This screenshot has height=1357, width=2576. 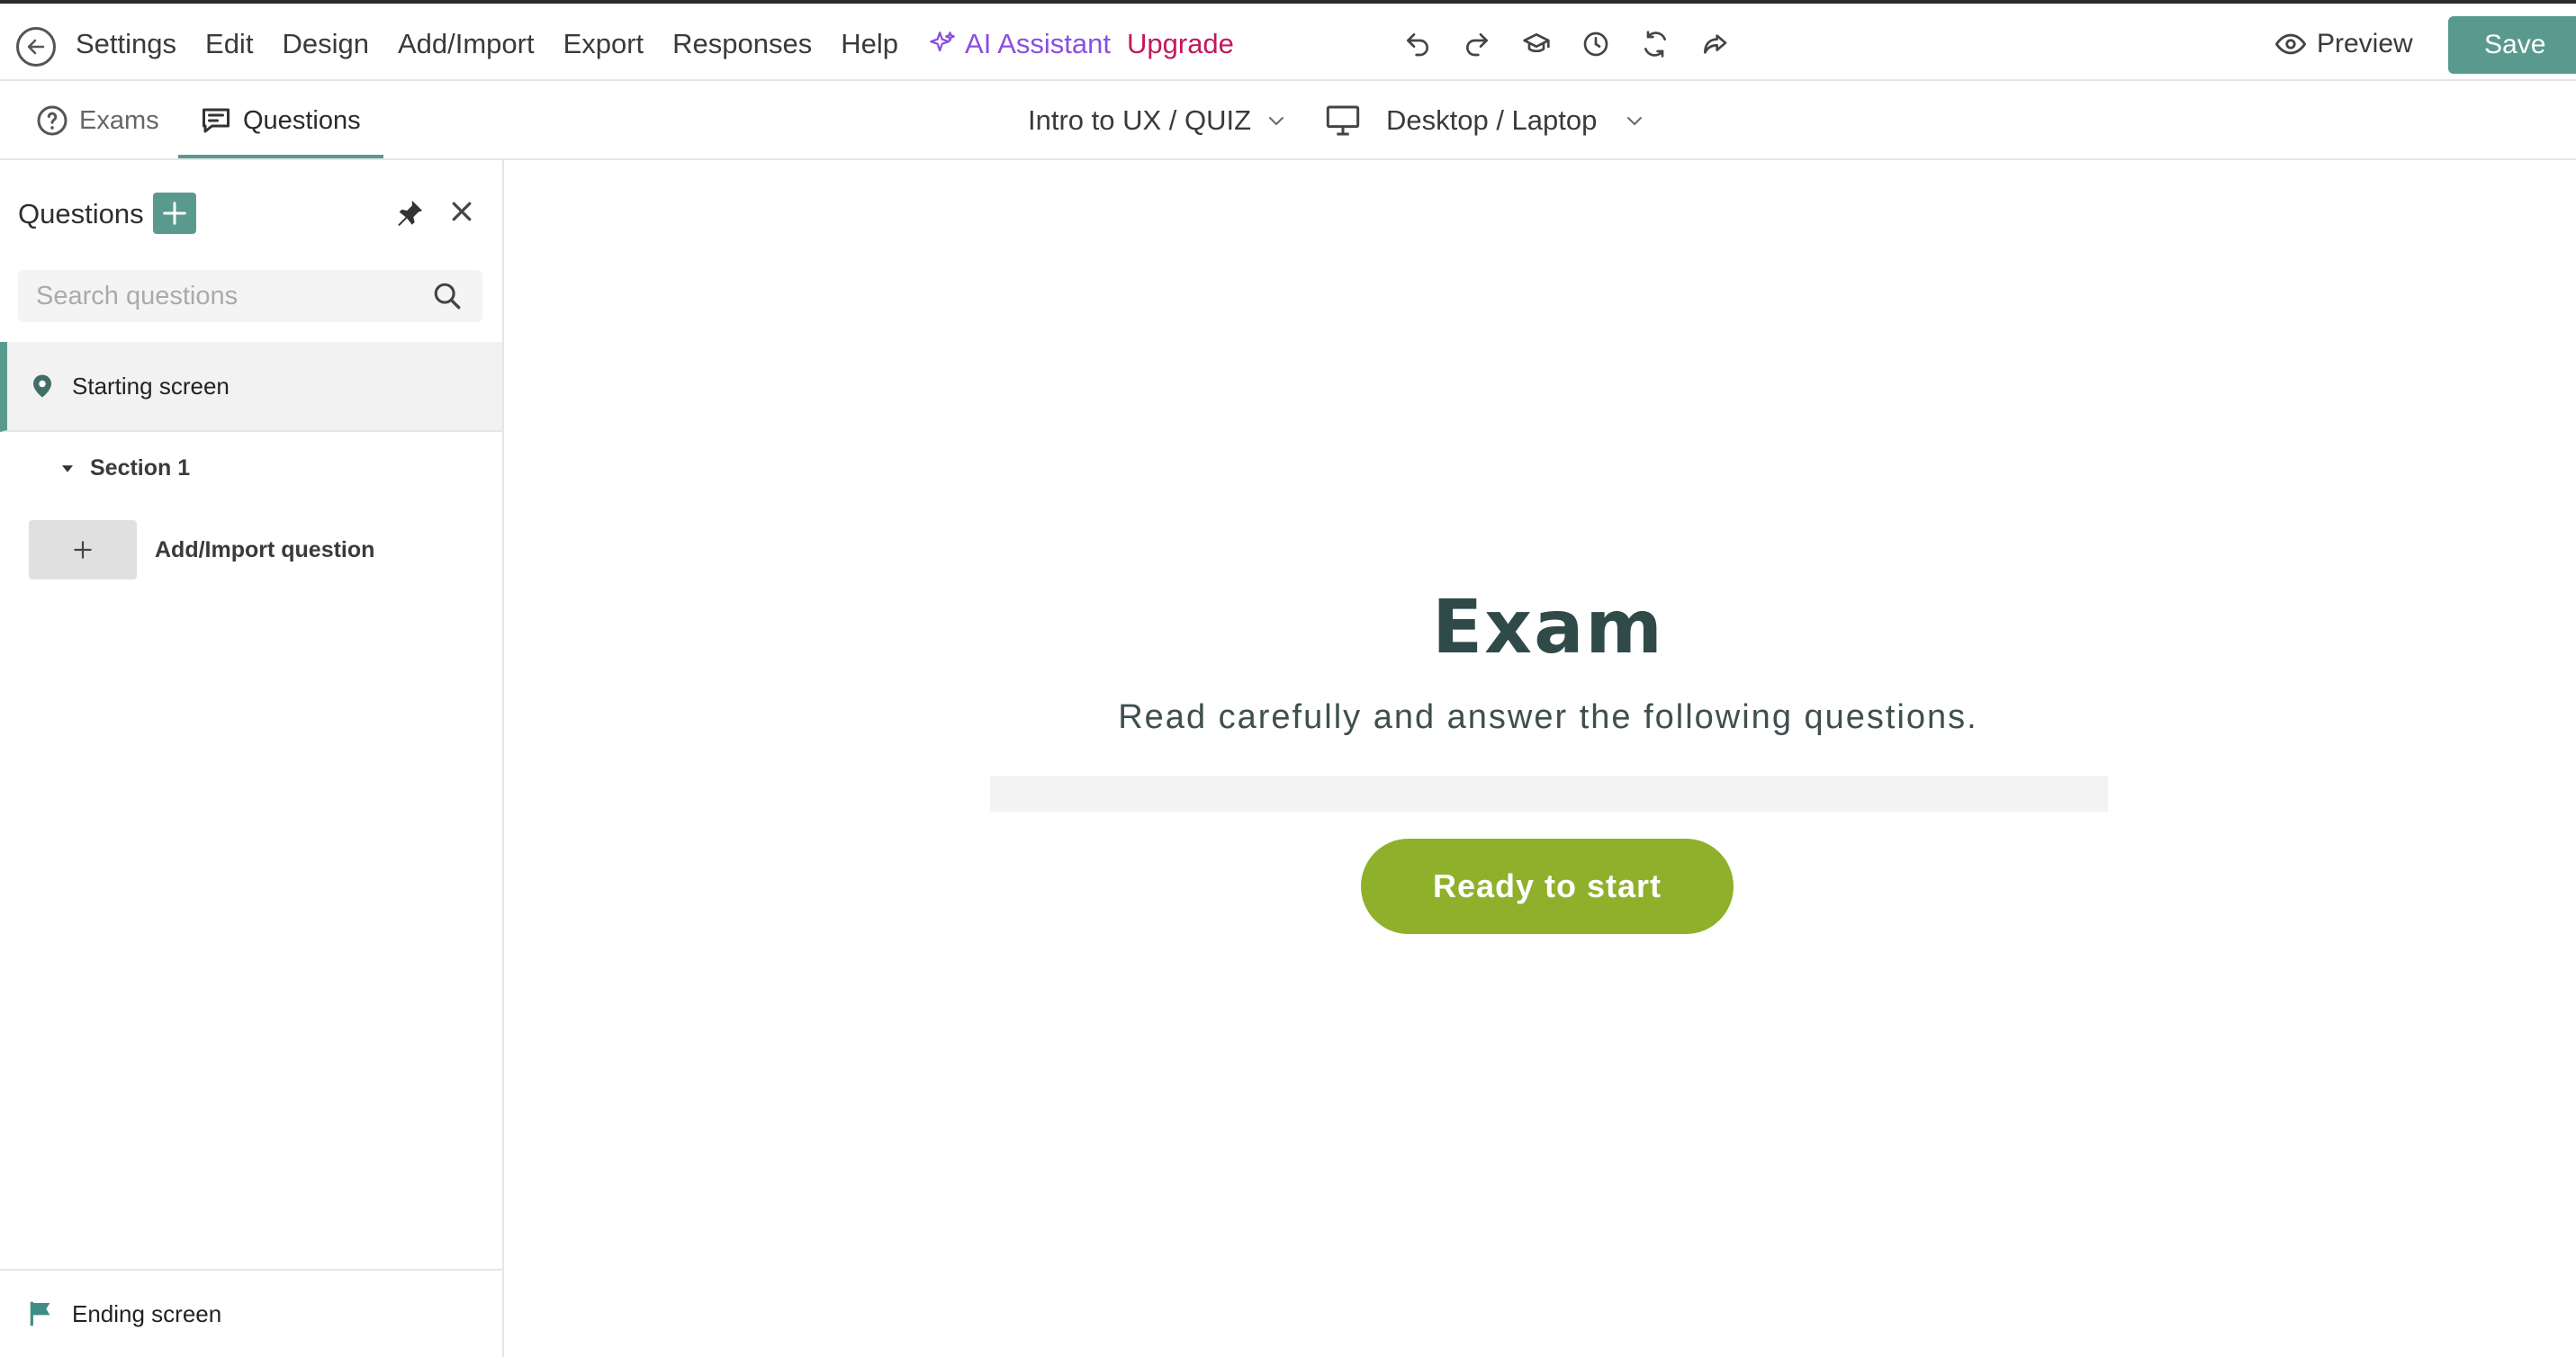 I want to click on starting-screen-label: Starting screen, so click(x=151, y=386).